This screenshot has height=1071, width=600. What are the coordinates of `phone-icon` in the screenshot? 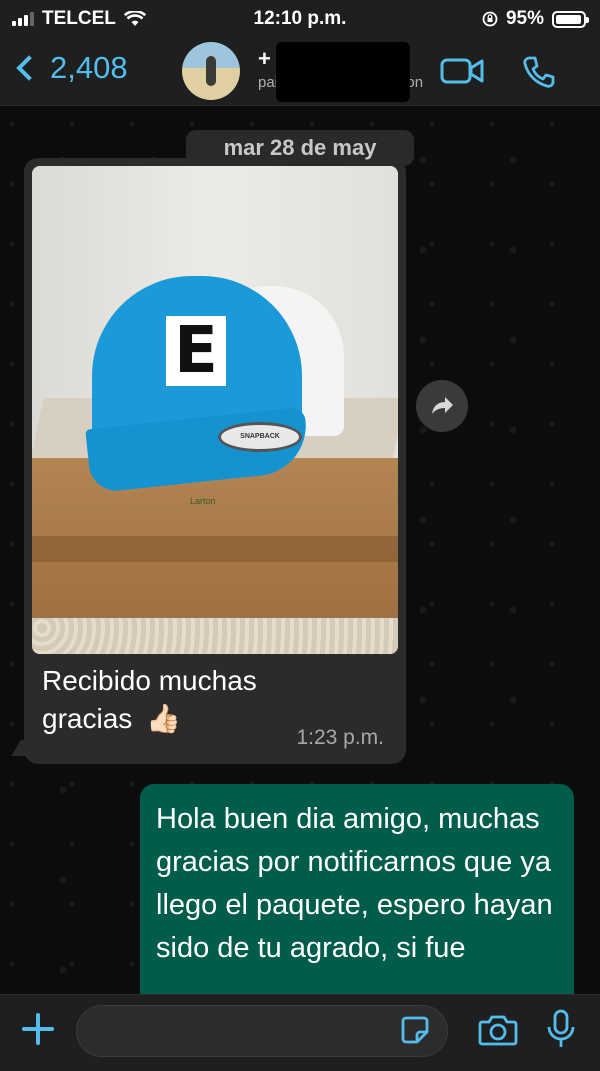 It's located at (539, 72).